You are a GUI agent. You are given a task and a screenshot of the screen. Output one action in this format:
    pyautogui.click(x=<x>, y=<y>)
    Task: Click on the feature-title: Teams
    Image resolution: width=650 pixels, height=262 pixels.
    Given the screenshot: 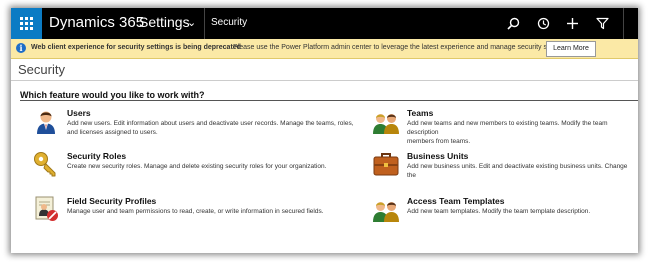 What is the action you would take?
    pyautogui.click(x=420, y=113)
    